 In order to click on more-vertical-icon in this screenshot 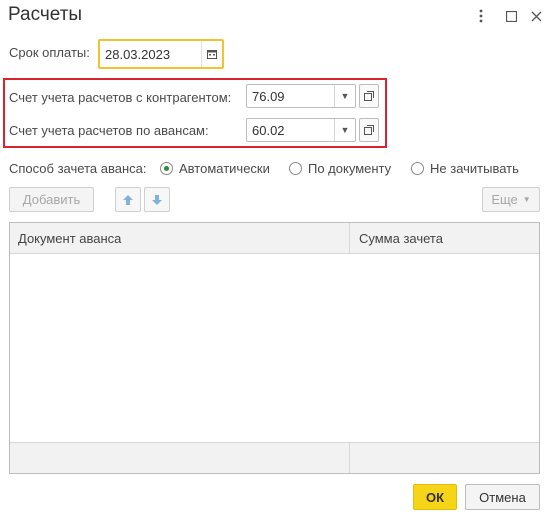, I will do `click(481, 16)`.